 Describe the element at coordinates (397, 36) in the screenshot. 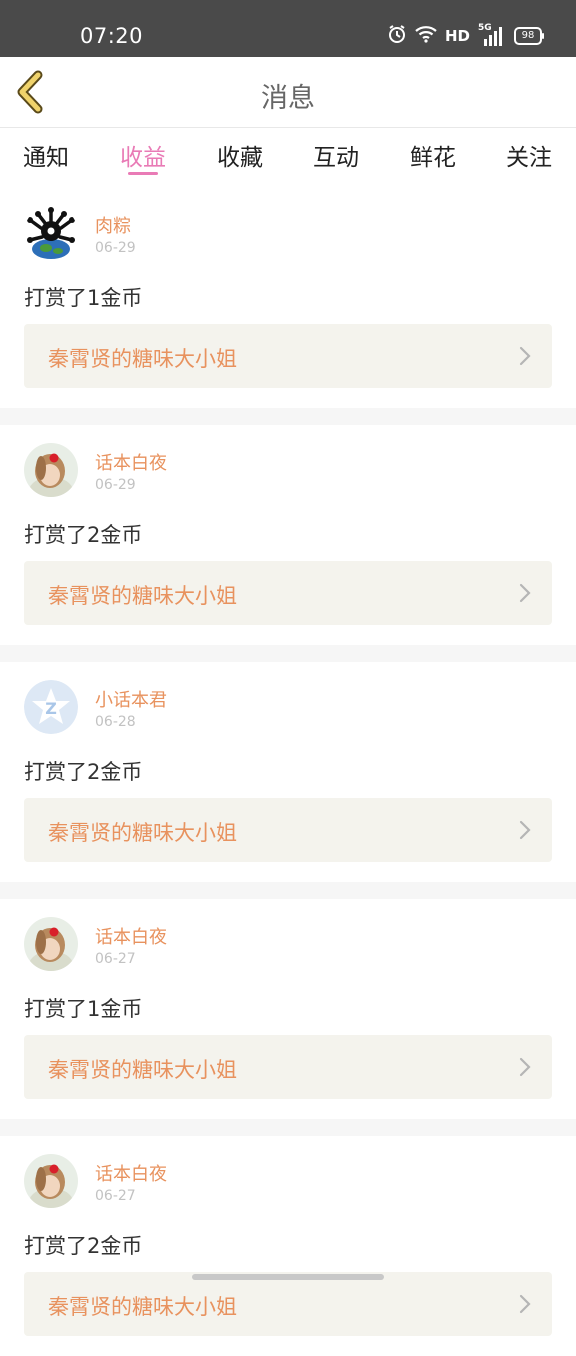

I see `alarm-icon` at that location.